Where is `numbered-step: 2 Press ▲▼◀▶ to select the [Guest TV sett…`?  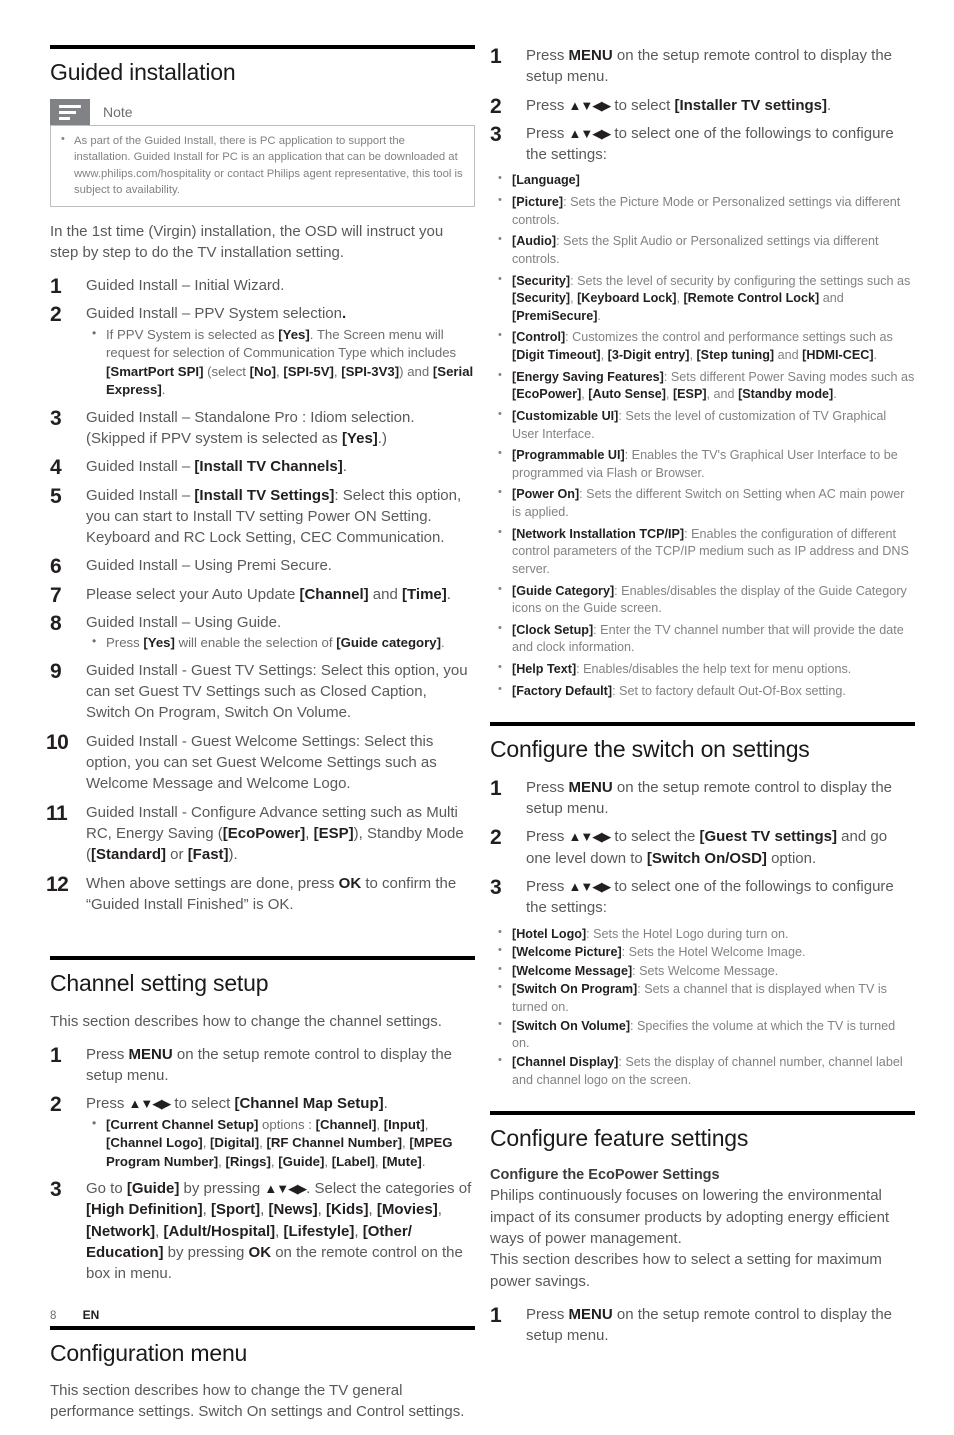 numbered-step: 2 Press ▲▼◀▶ to select the [Guest TV sett… is located at coordinates (702, 847).